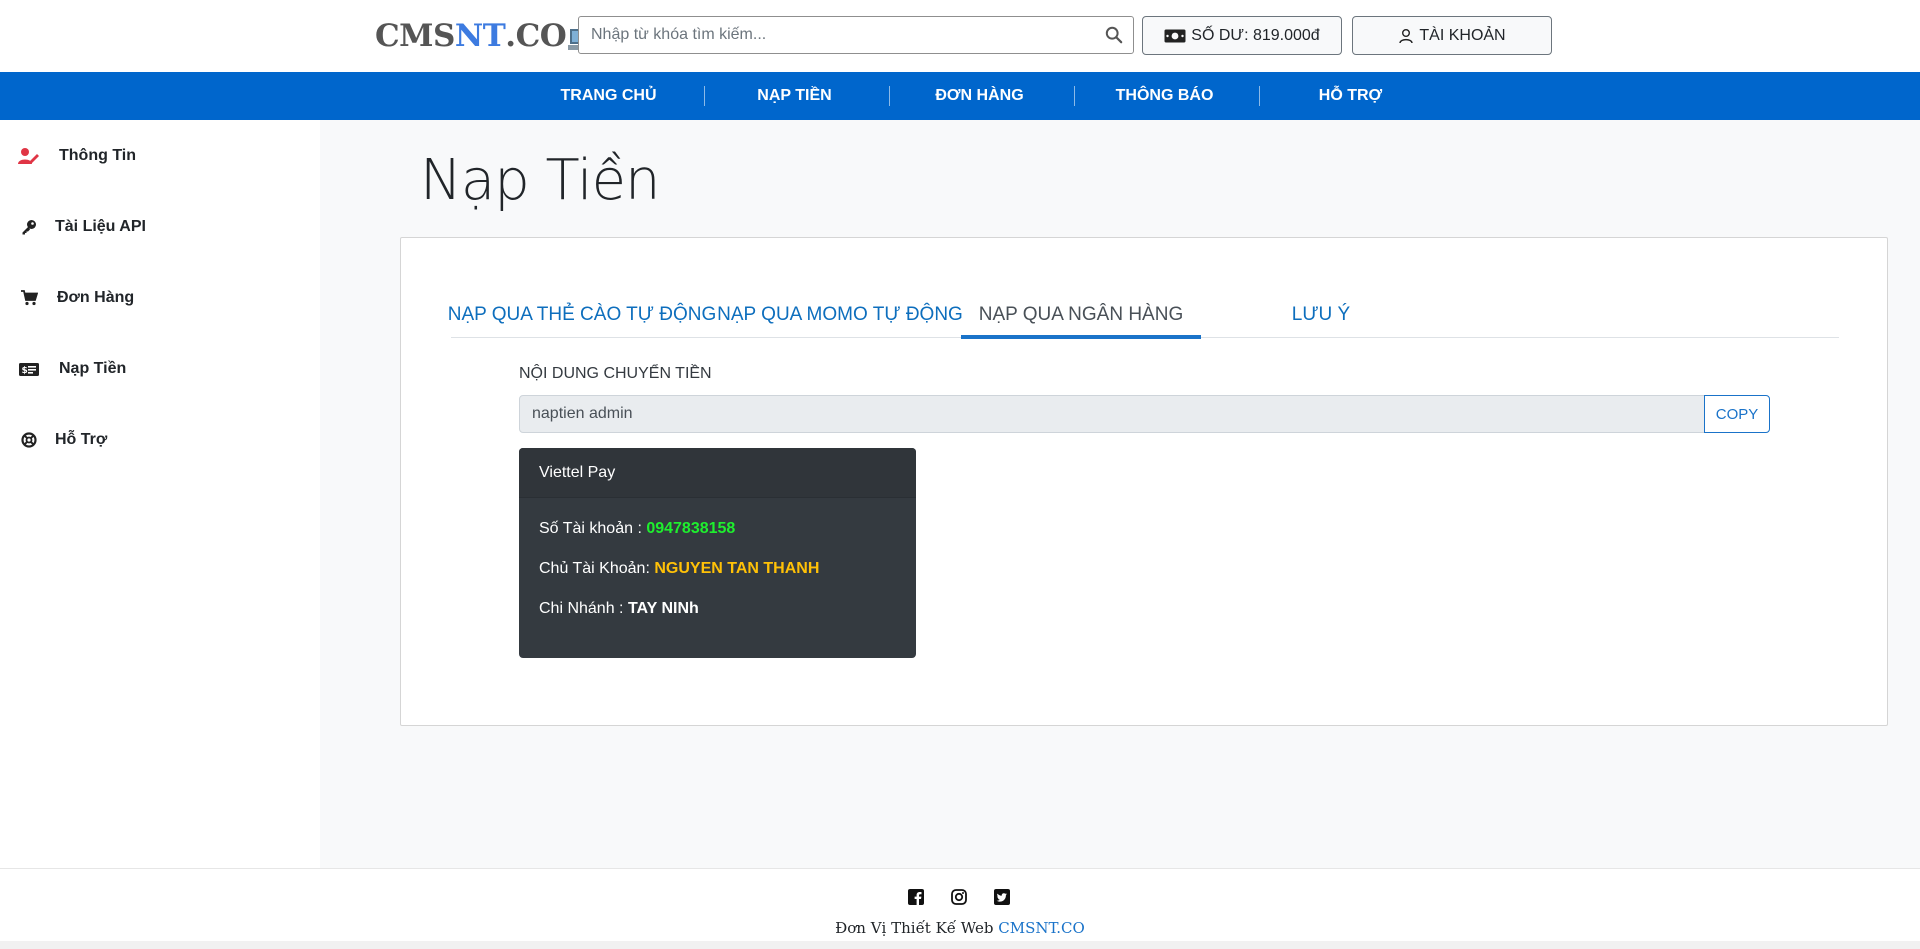  I want to click on user-icon, so click(1406, 35).